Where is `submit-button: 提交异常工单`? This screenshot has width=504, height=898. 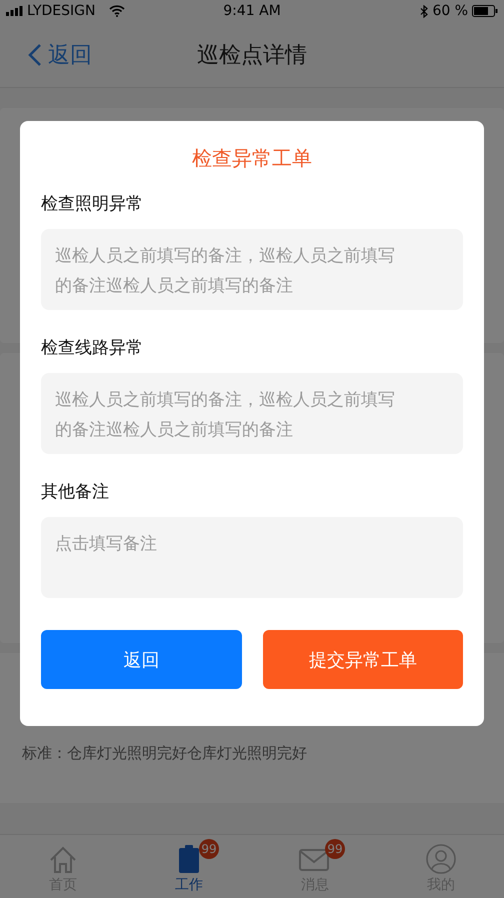 submit-button: 提交异常工单 is located at coordinates (362, 659).